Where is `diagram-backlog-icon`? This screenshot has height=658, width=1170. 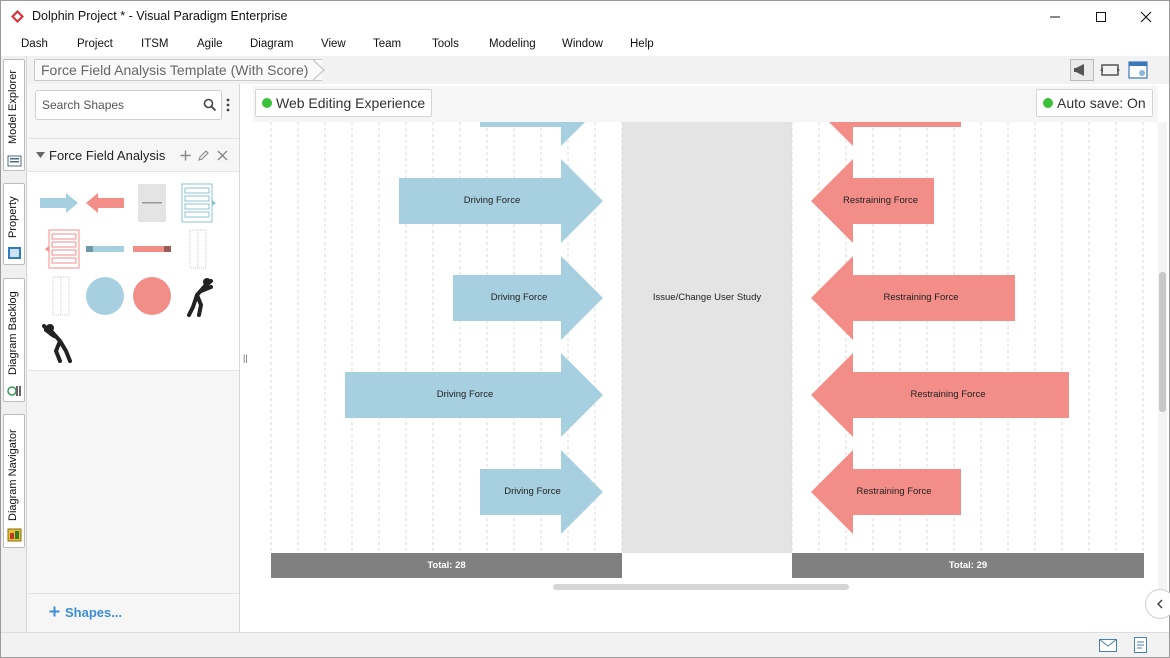 diagram-backlog-icon is located at coordinates (14, 391).